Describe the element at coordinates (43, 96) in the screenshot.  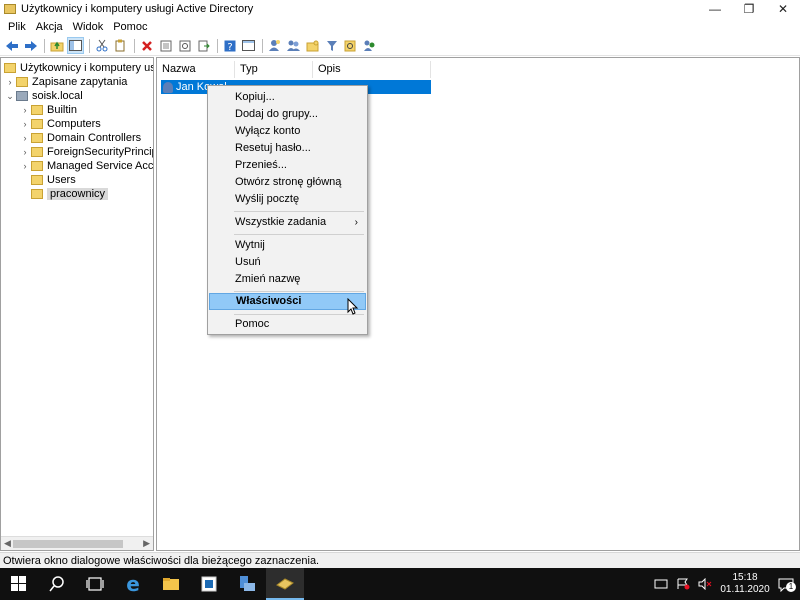
I see `tree-item-domain: ⌄ soisk.local` at that location.